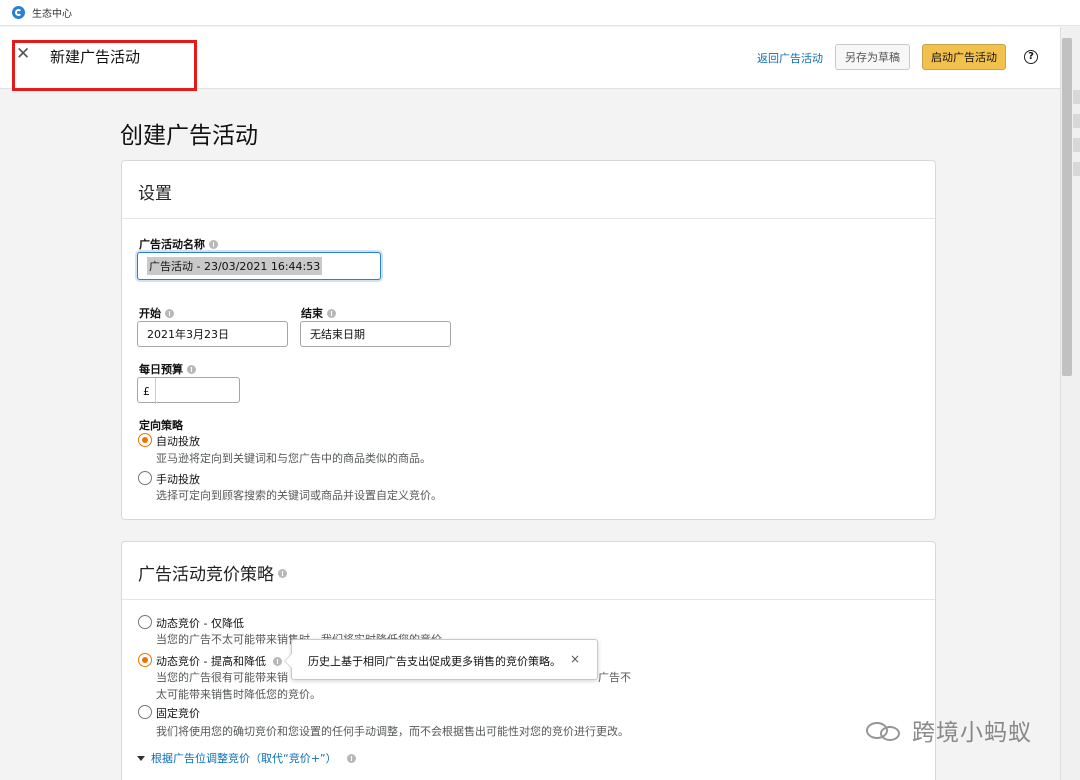 This screenshot has height=780, width=1080. I want to click on adjust-bids-by-placement-toggle: 根据广告位调整竞价（取代“竞价+”）, so click(246, 758).